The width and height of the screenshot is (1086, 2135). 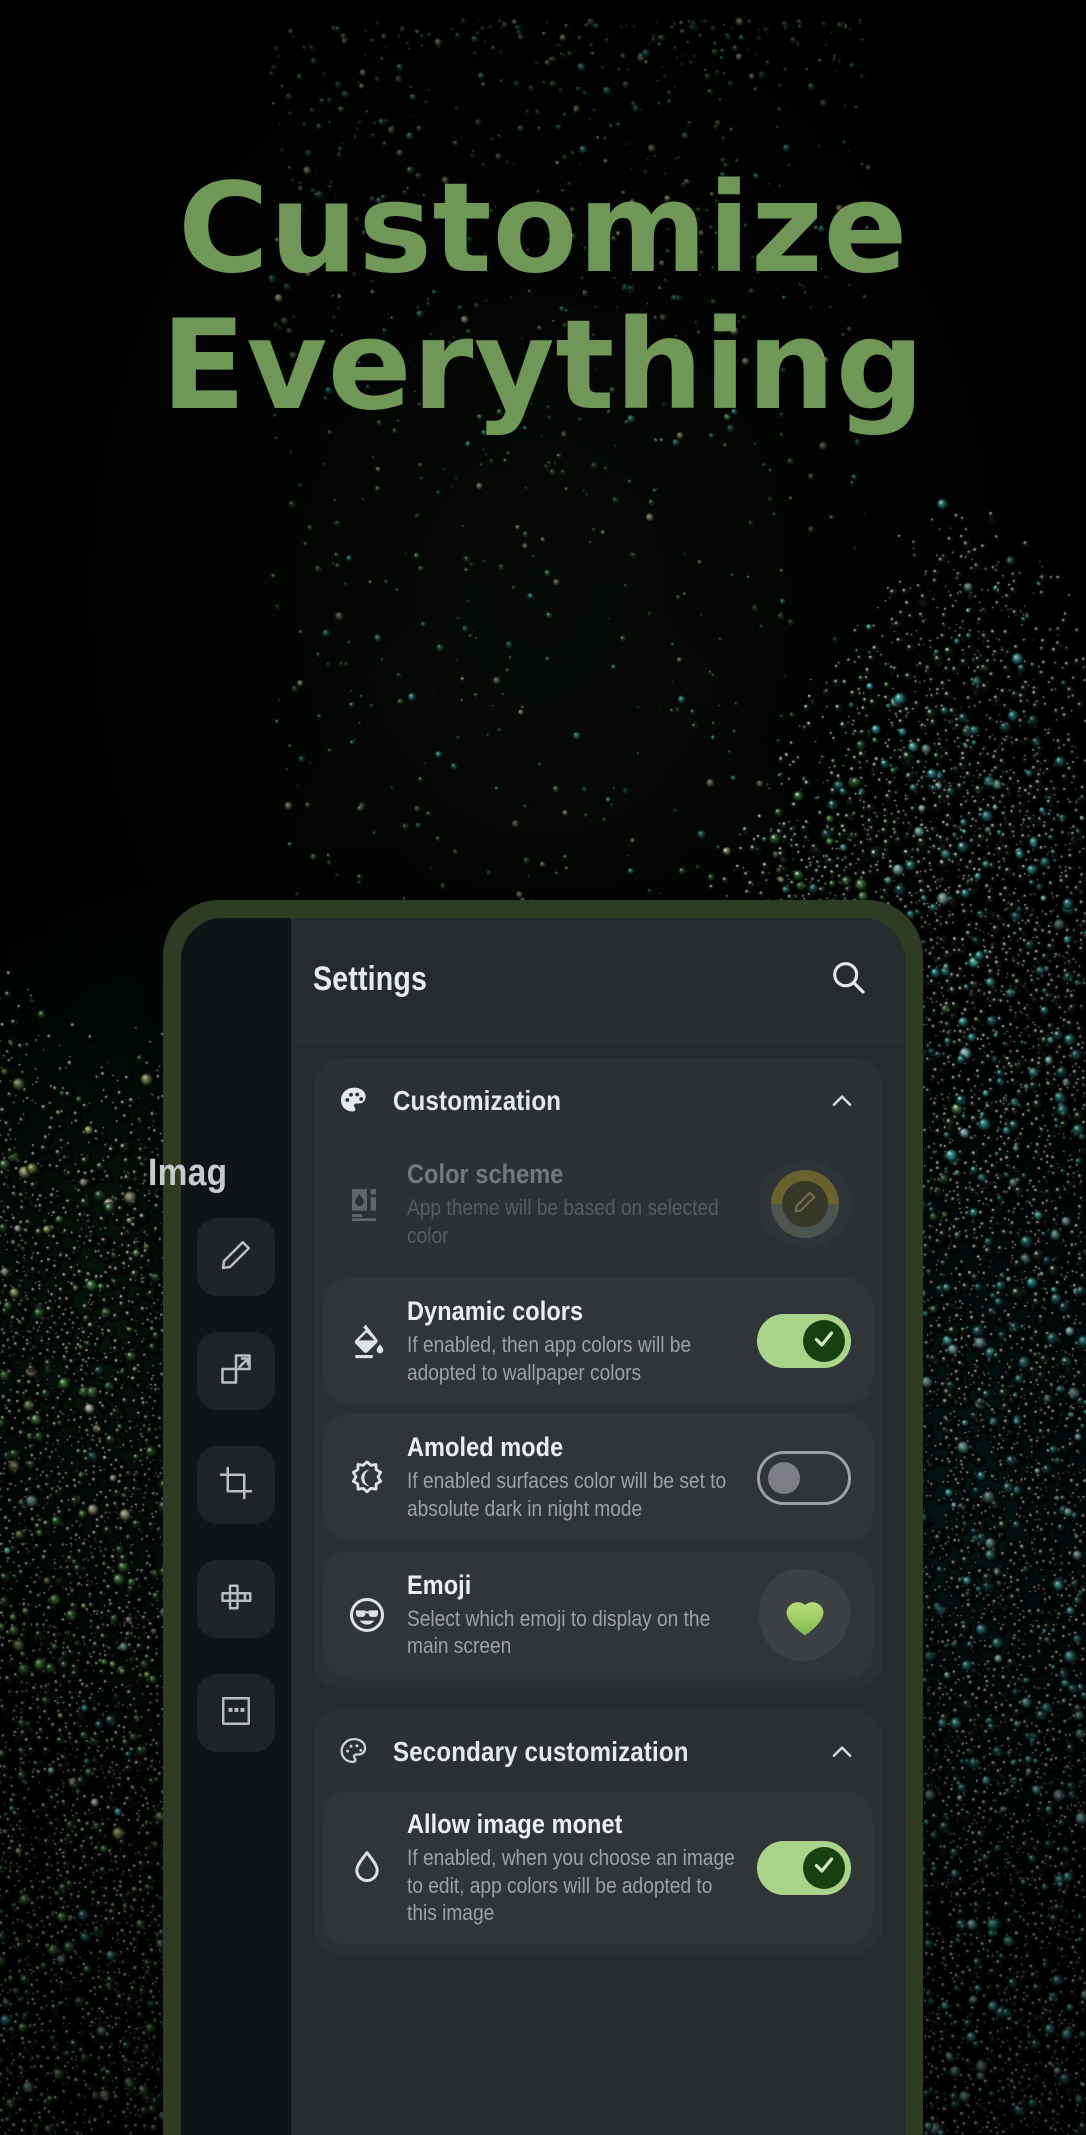 I want to click on palette-filled-icon, so click(x=354, y=1101).